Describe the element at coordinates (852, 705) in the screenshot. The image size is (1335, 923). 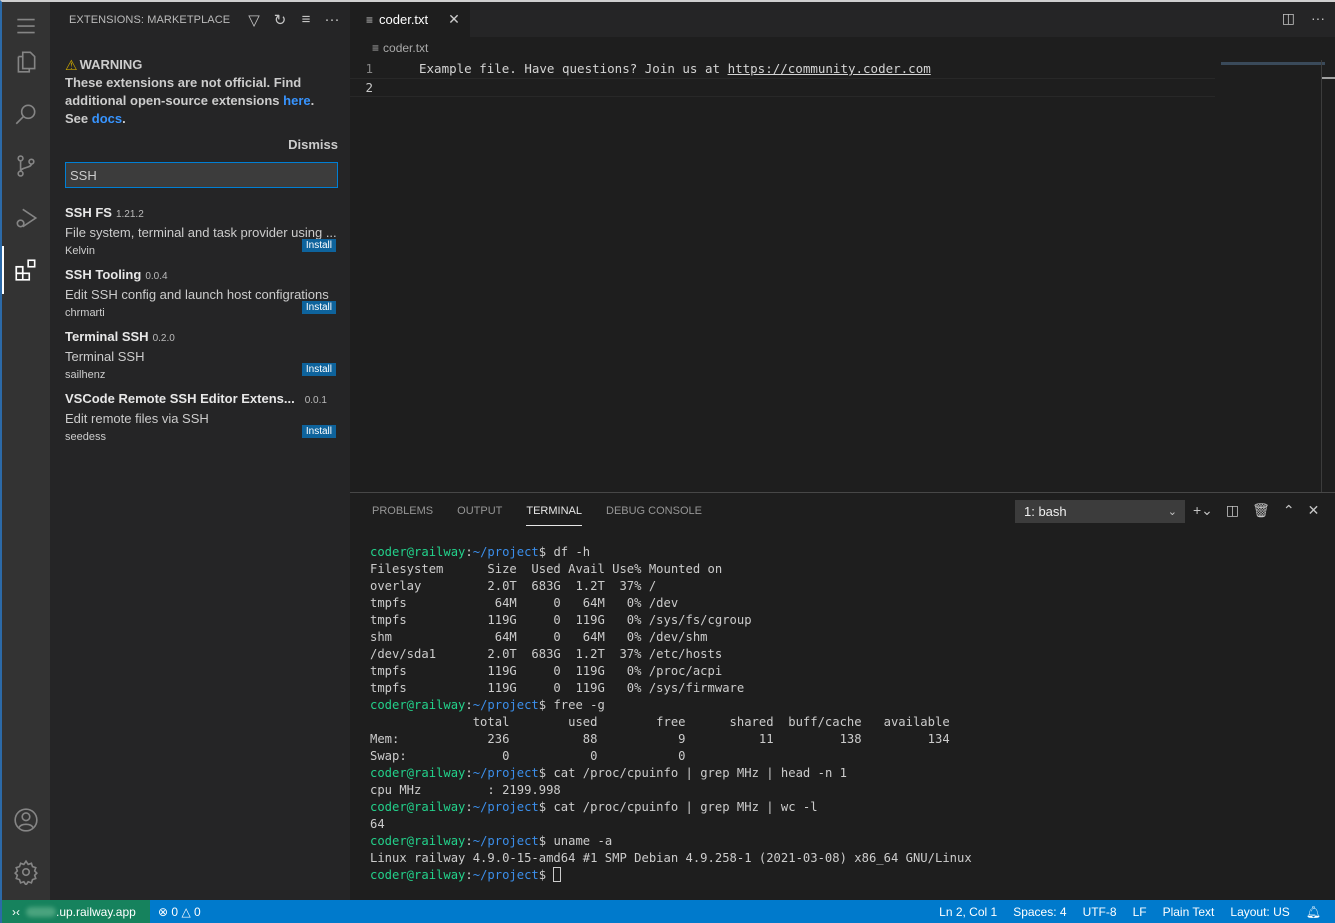
I see `terminal-command-line: coder@railway:~/project$ free -g` at that location.